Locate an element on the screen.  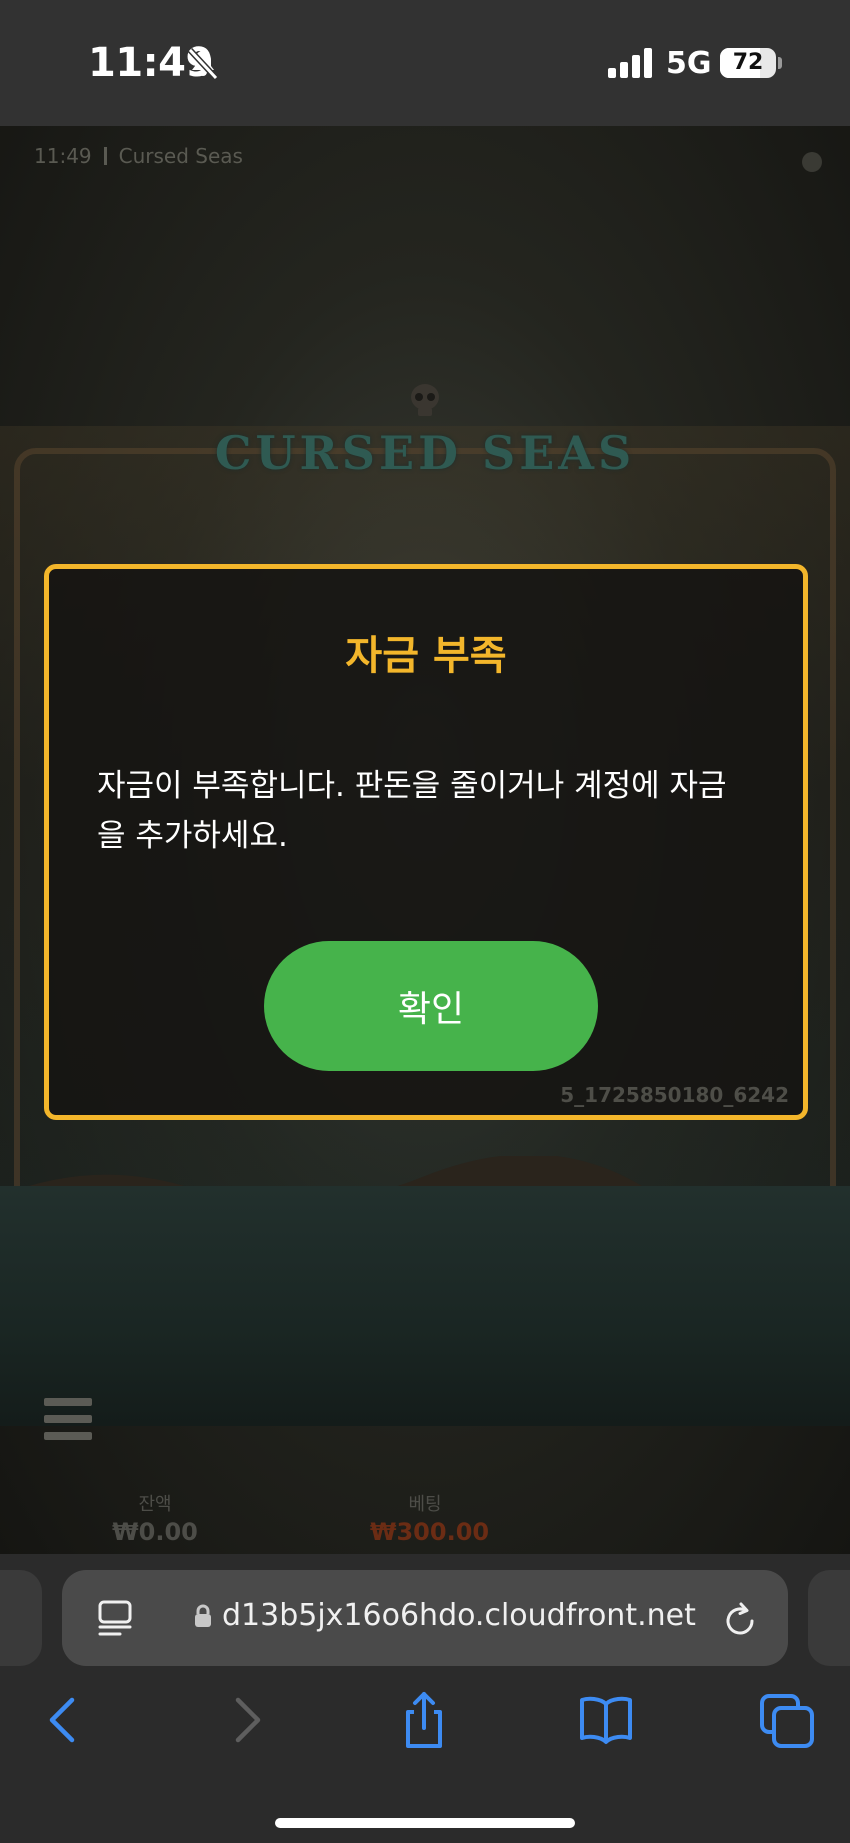
next-tab-peek is located at coordinates (829, 1618).